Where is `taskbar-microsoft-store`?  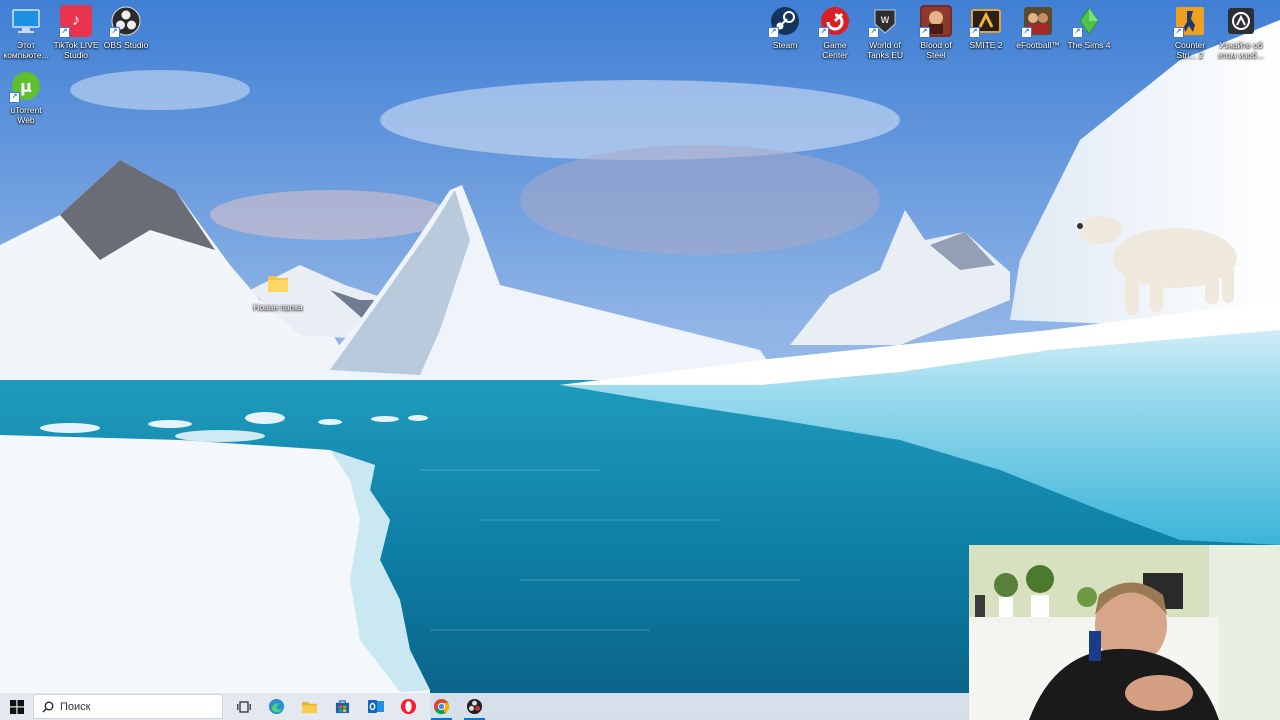
taskbar-microsoft-store is located at coordinates (342, 706).